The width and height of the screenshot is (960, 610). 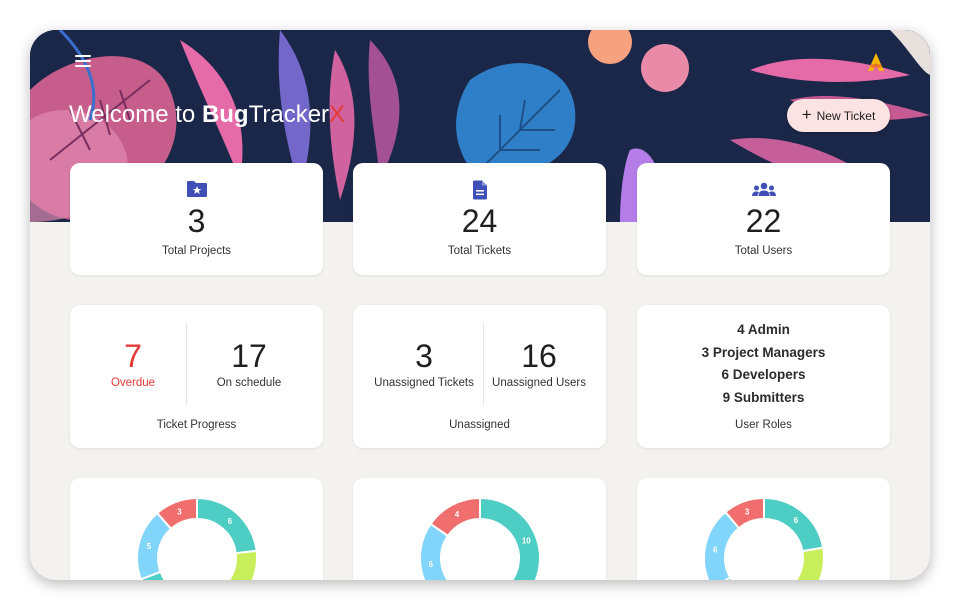 What do you see at coordinates (196, 425) in the screenshot?
I see `ticket-progress-title: Ticket Progress` at bounding box center [196, 425].